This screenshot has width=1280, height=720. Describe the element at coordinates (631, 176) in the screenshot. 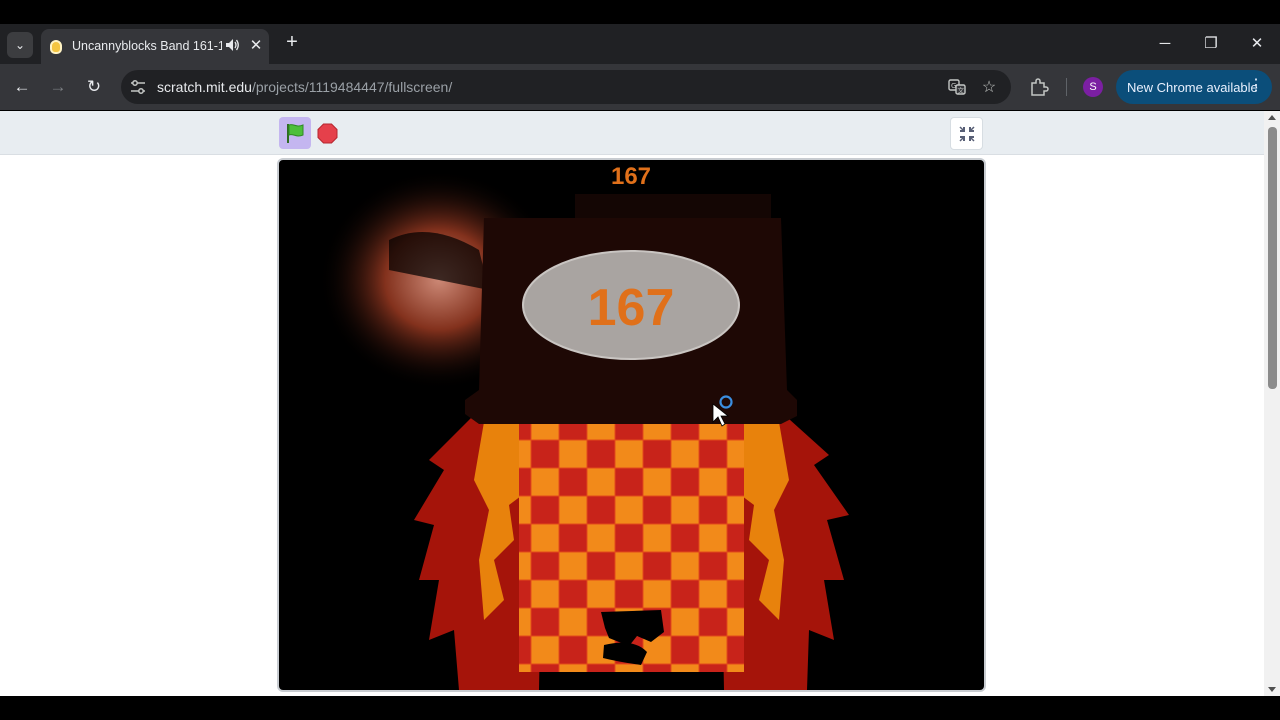

I see `counter-text: 167` at that location.